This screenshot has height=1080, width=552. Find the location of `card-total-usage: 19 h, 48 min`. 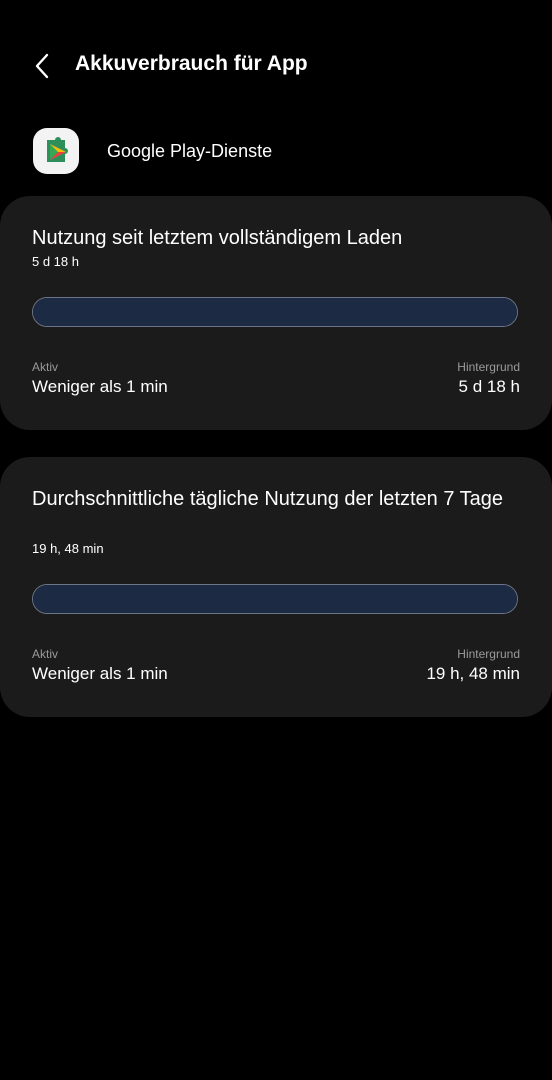

card-total-usage: 19 h, 48 min is located at coordinates (68, 548).